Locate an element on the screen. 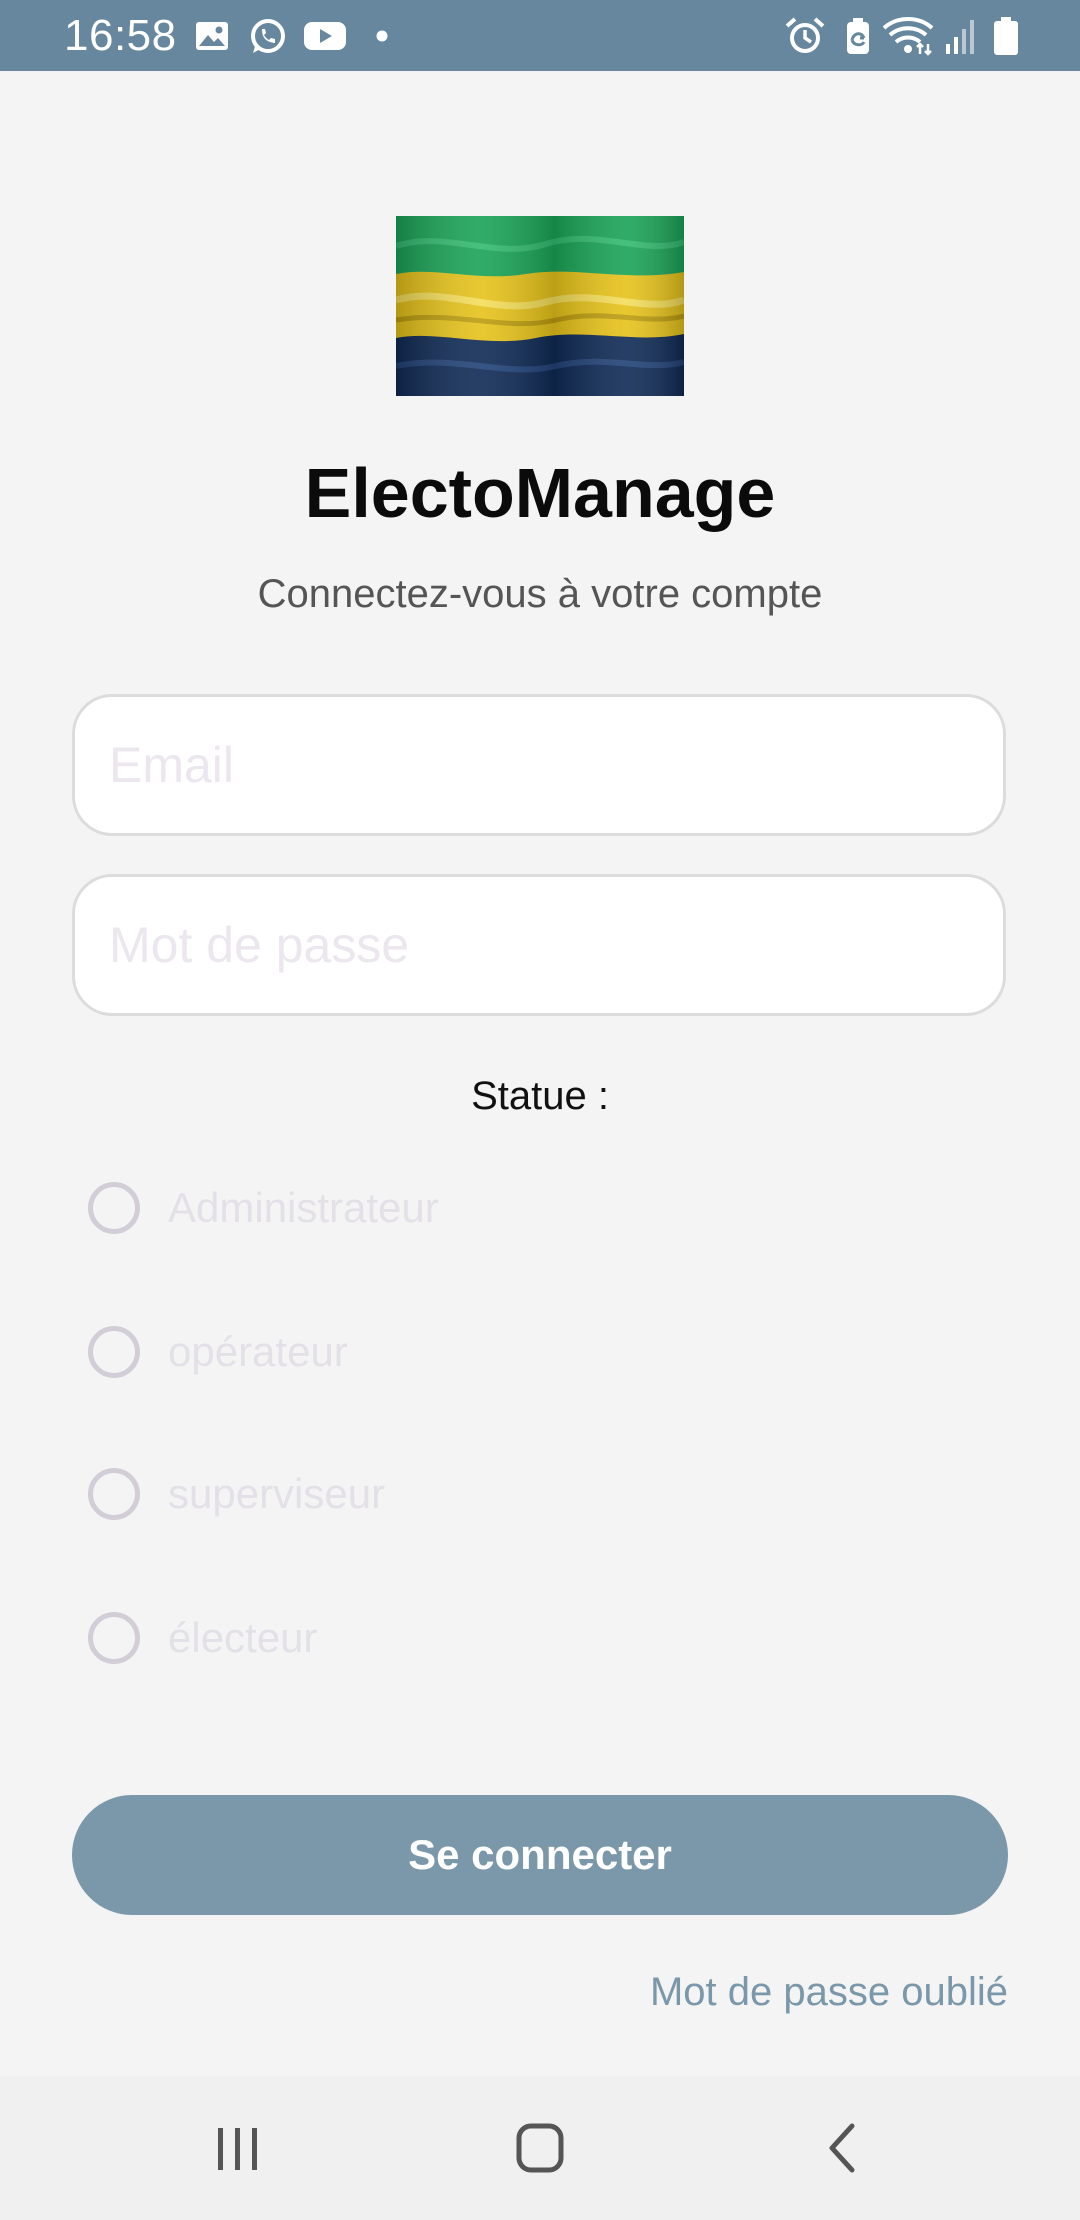  email-field is located at coordinates (539, 765).